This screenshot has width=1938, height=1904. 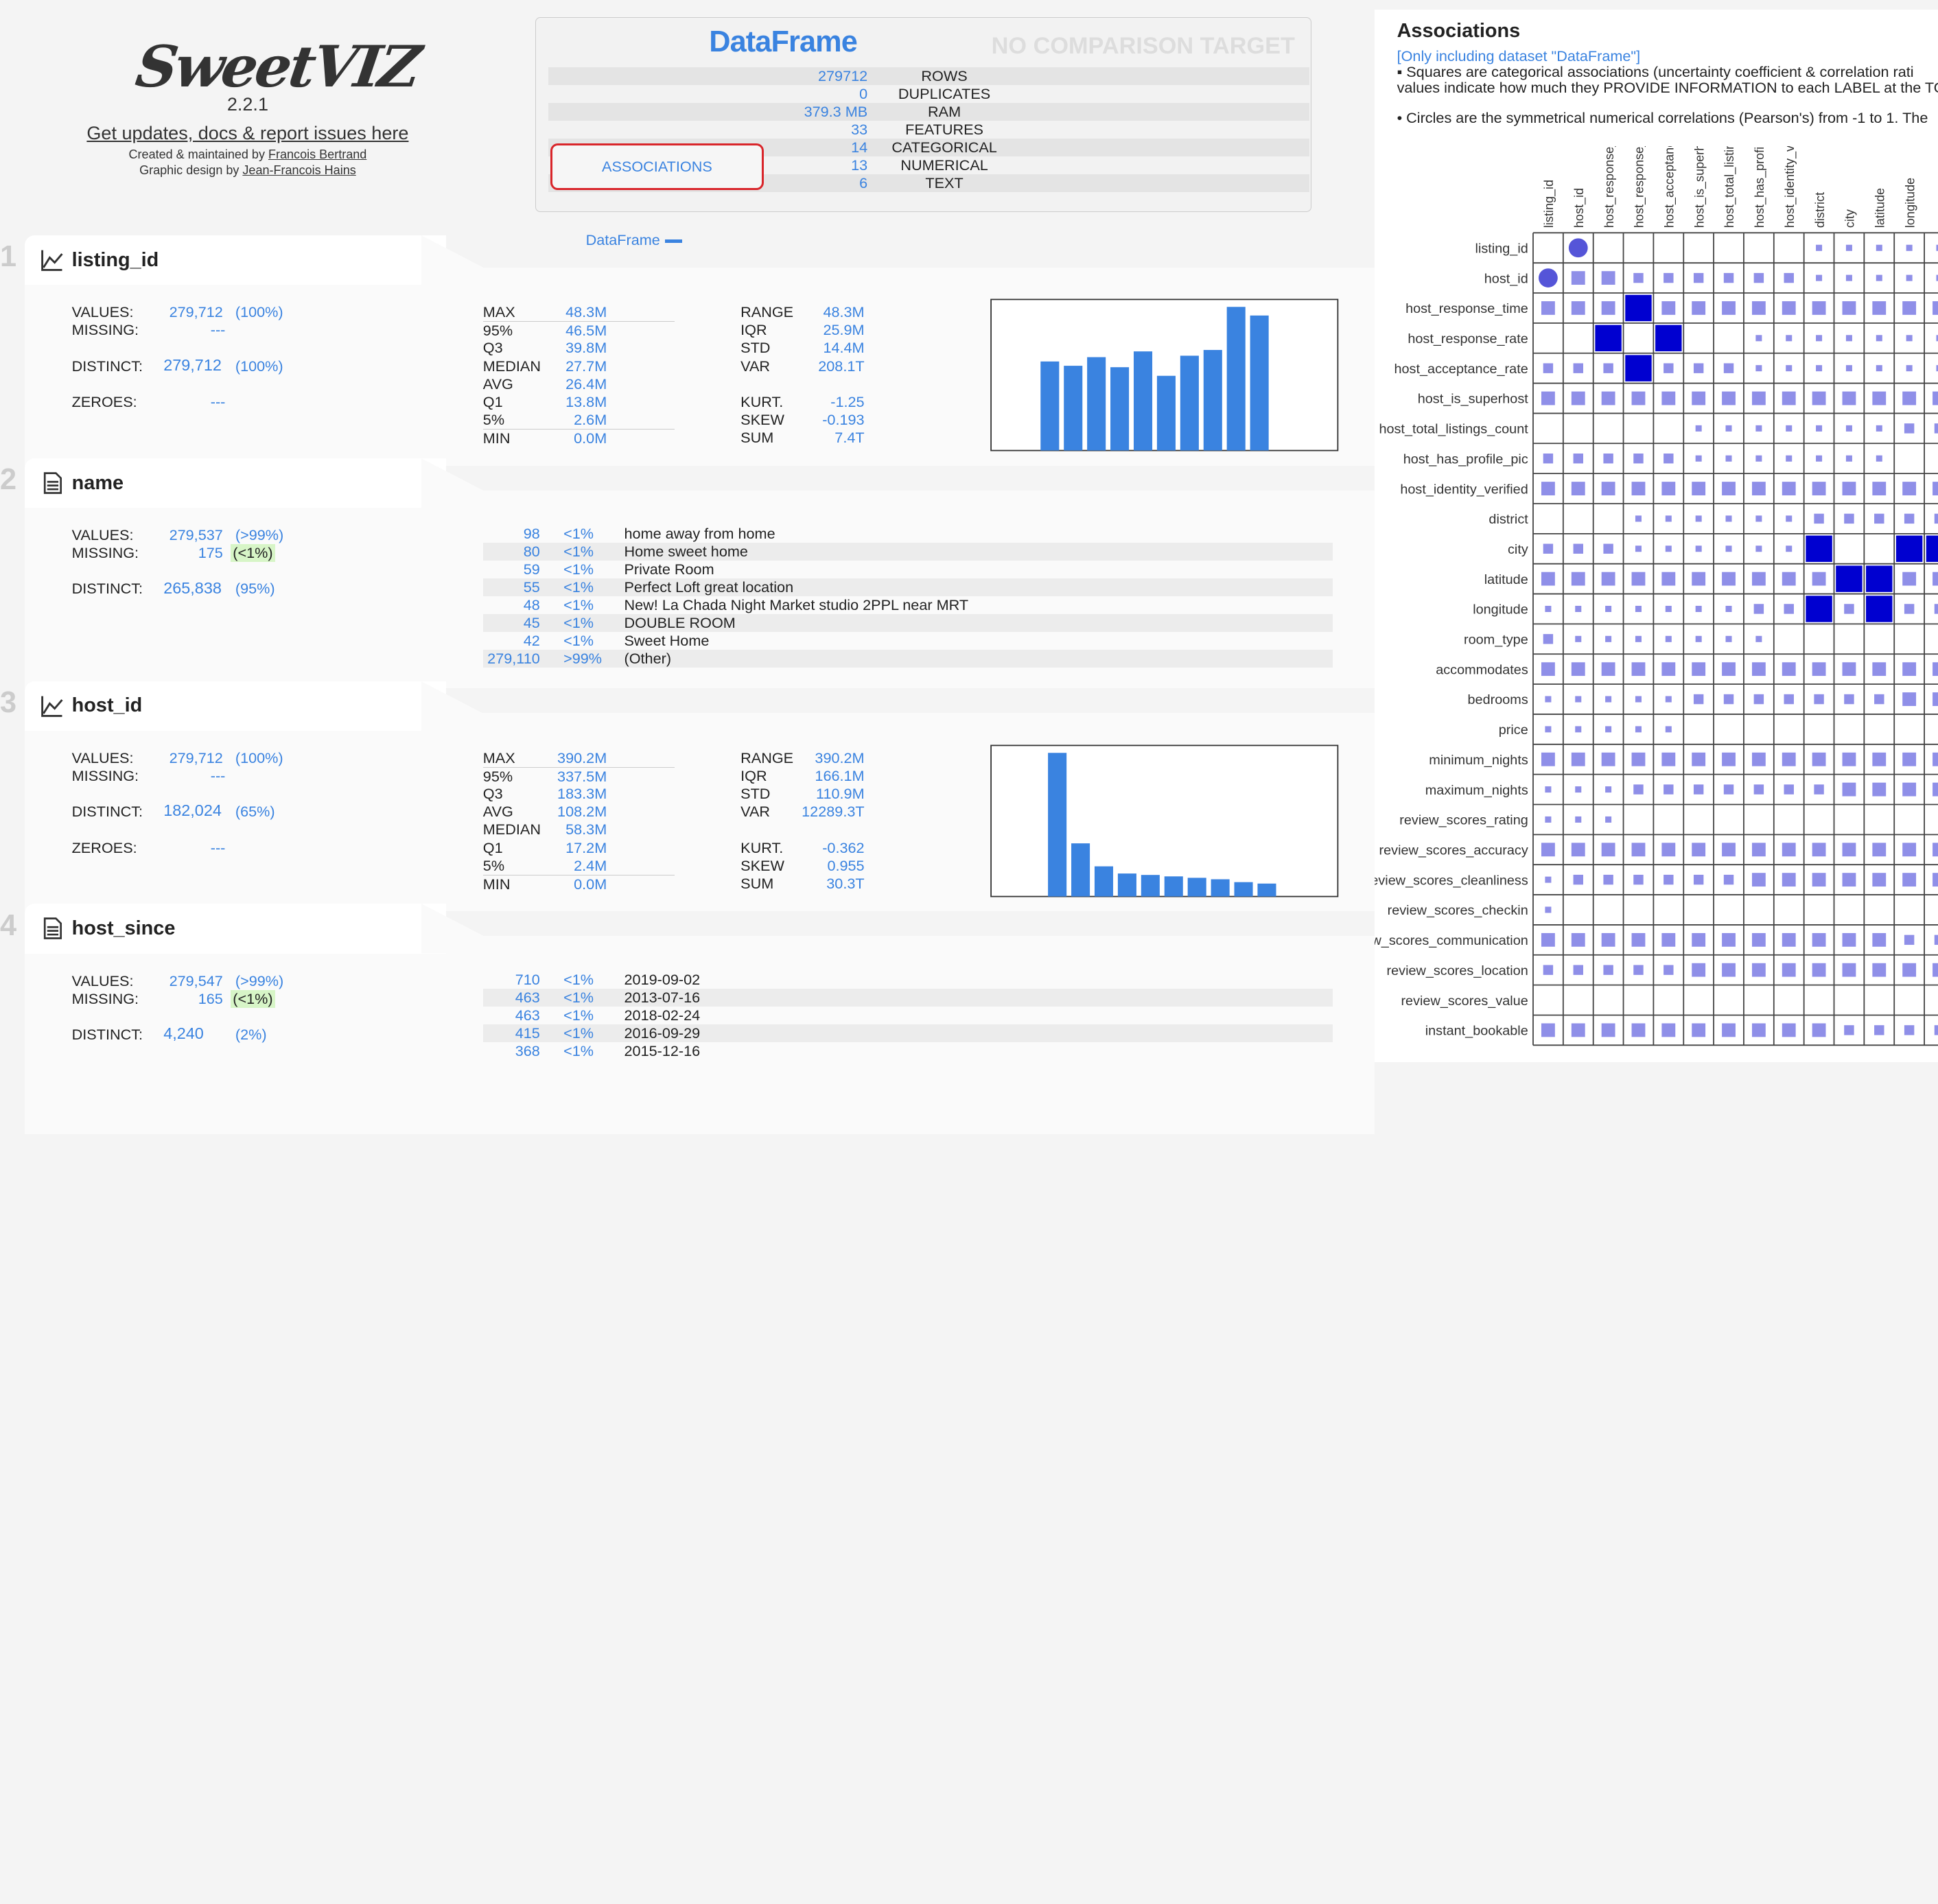 I want to click on stat-value: 48.3M, so click(x=844, y=312).